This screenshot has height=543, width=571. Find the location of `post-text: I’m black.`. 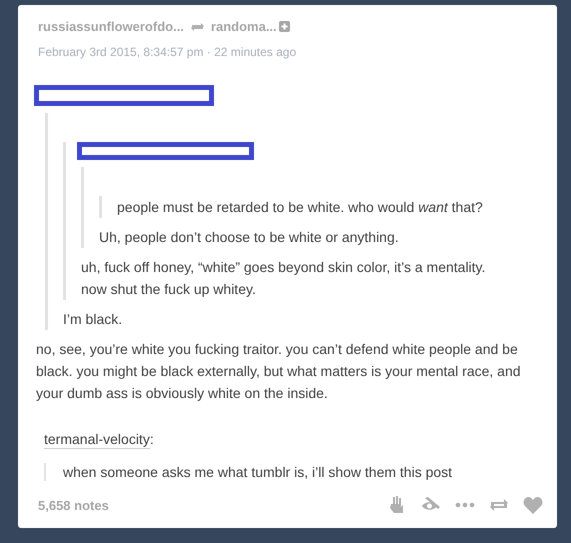

post-text: I’m black. is located at coordinates (93, 319).